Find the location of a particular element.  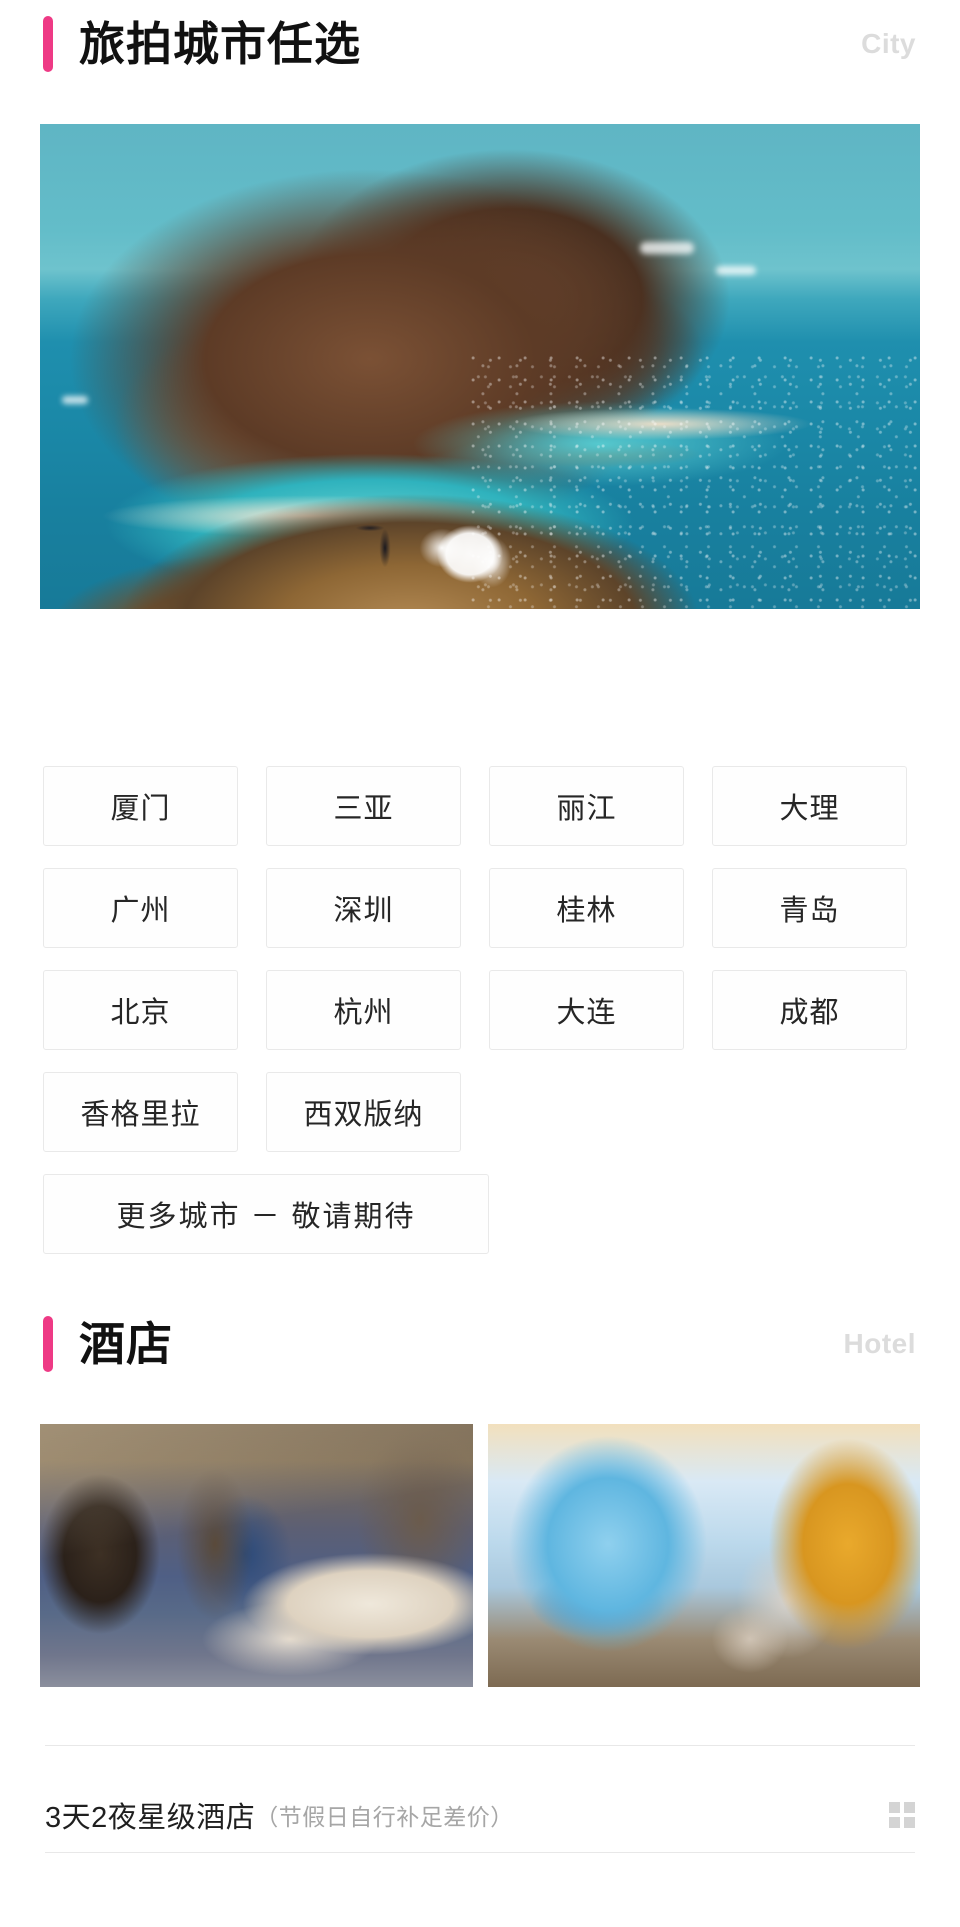

city-button-label: 桂林 is located at coordinates (586, 911).